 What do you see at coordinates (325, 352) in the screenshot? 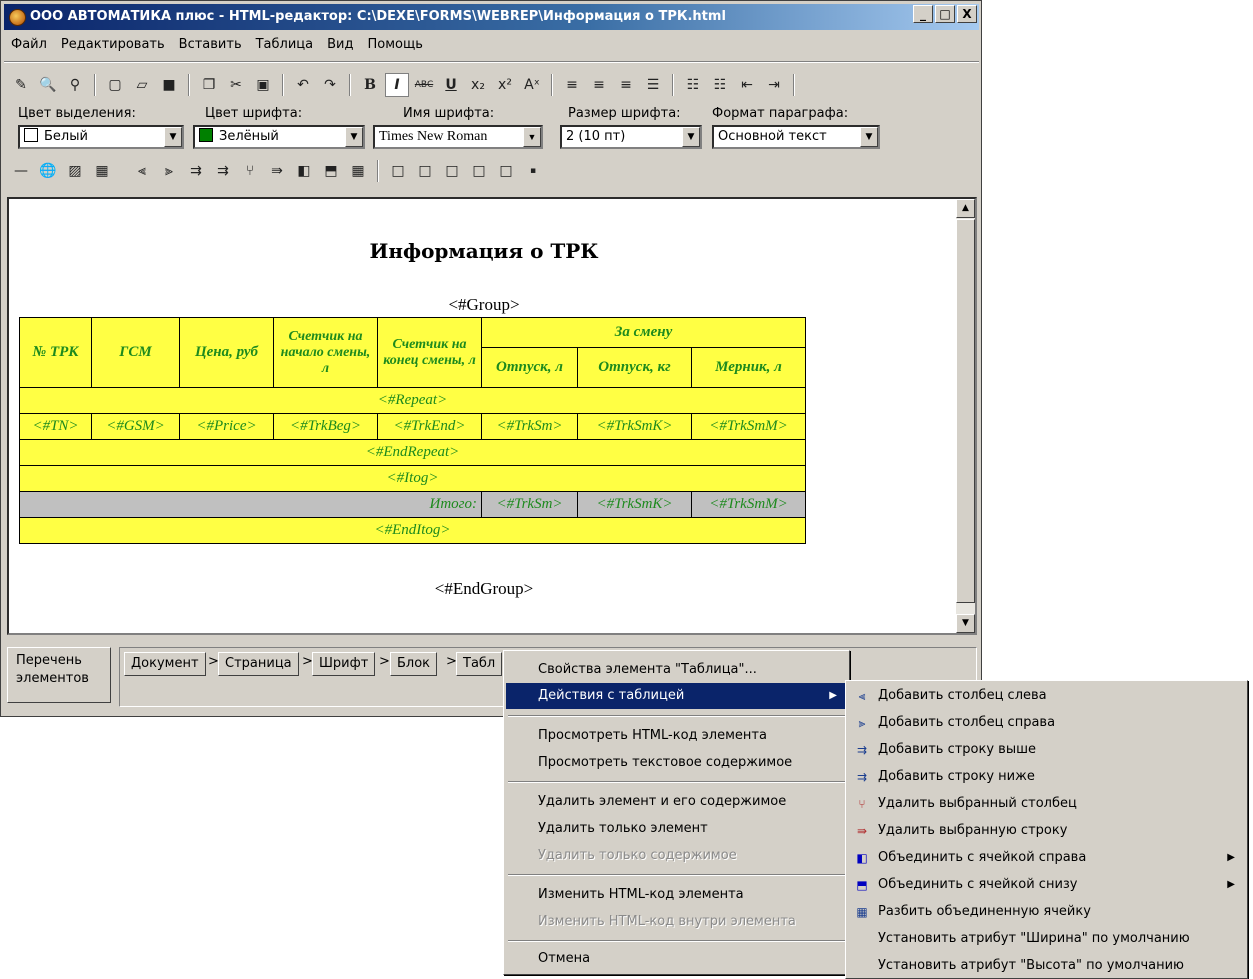
I see `header-cell: Счетчик на начало смены, л` at bounding box center [325, 352].